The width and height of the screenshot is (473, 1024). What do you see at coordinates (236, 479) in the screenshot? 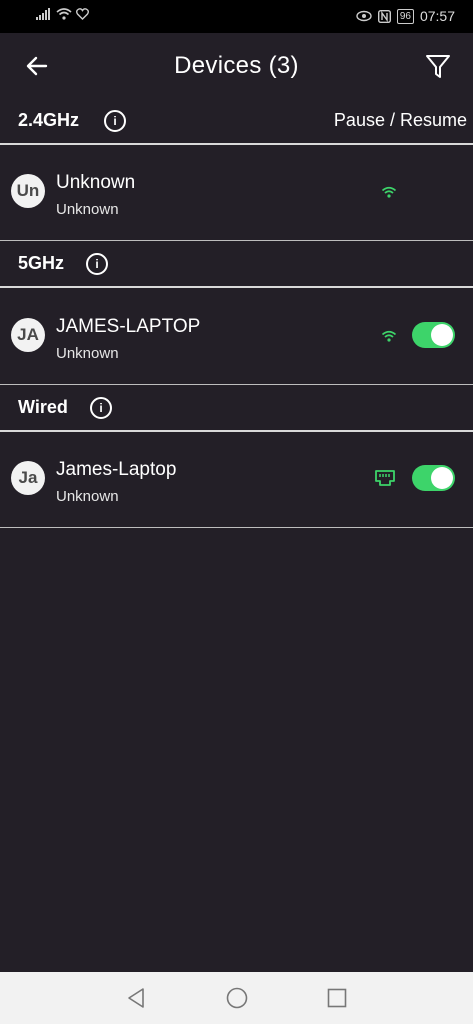
I see `device-row: Ja James-Laptop Unknown` at bounding box center [236, 479].